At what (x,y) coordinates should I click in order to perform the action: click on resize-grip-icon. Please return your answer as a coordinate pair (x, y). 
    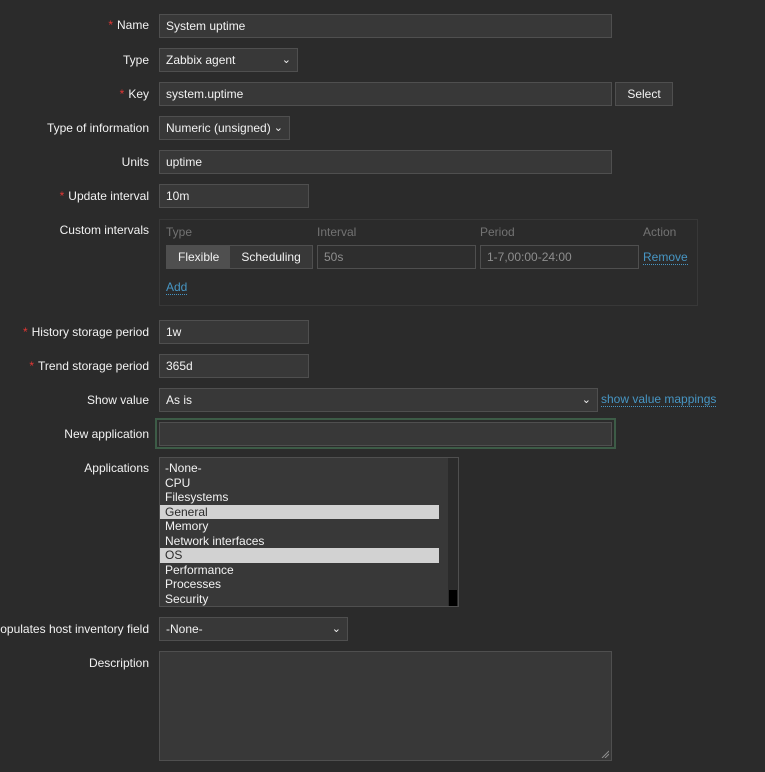
    Looking at the image, I should click on (605, 754).